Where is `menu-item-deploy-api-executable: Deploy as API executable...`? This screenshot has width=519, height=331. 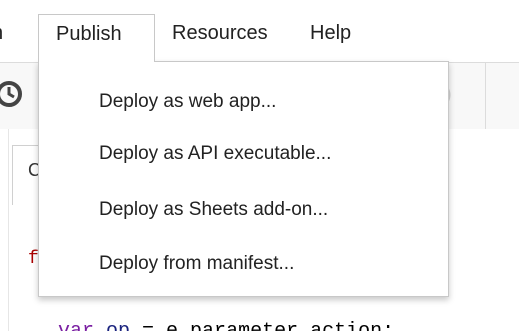
menu-item-deploy-api-executable: Deploy as API executable... is located at coordinates (243, 154).